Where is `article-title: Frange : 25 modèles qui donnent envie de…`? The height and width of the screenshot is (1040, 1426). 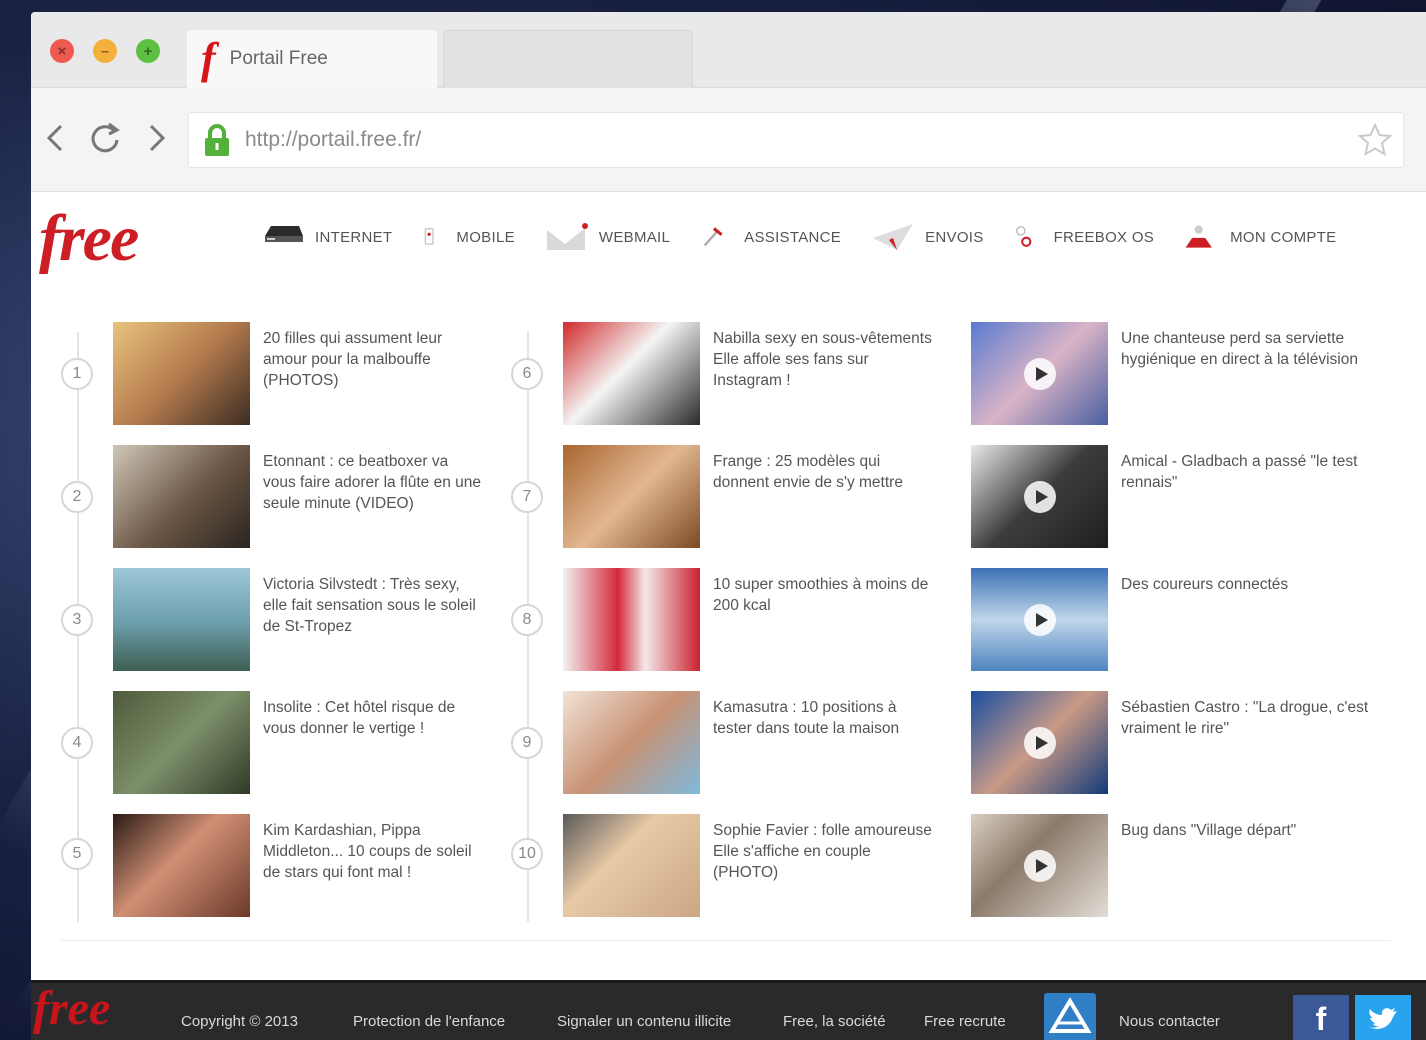
article-title: Frange : 25 modèles qui donnent envie de… is located at coordinates (824, 472).